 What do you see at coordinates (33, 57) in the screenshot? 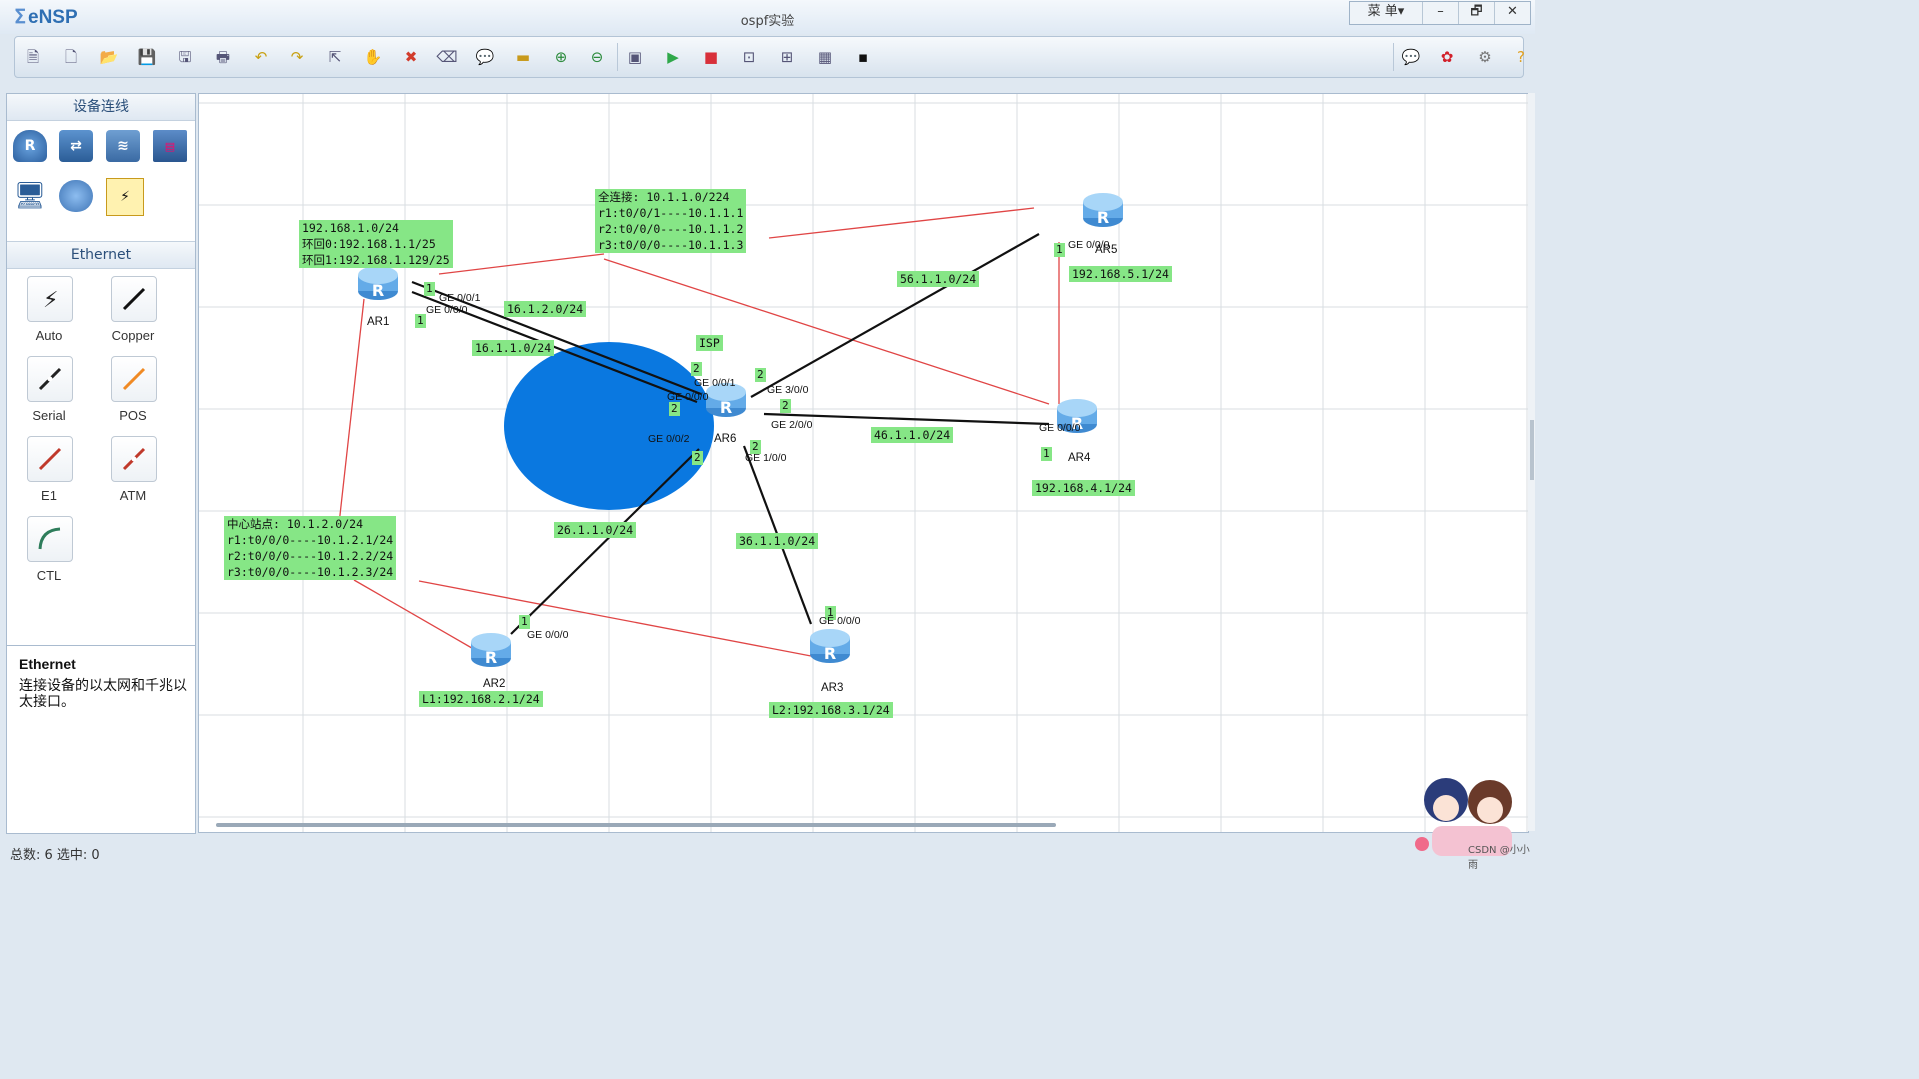
I see `new-topology-icon: 🗎` at bounding box center [33, 57].